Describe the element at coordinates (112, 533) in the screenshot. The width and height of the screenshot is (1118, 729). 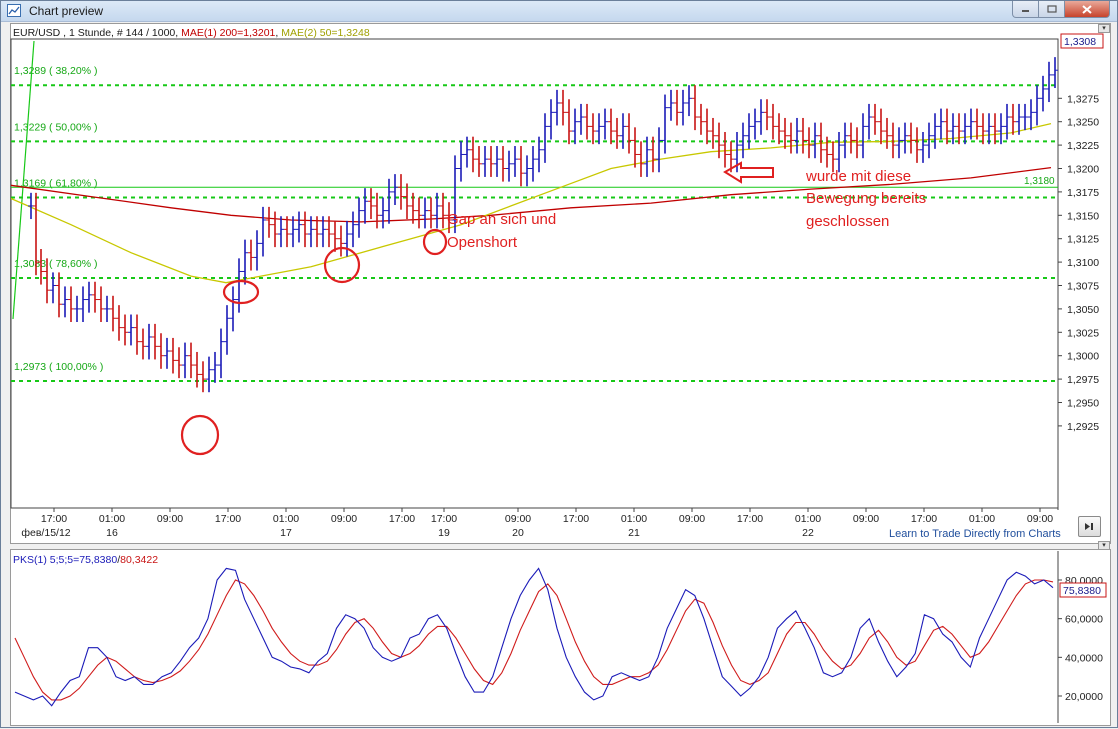
I see `x-date-label: 16` at that location.